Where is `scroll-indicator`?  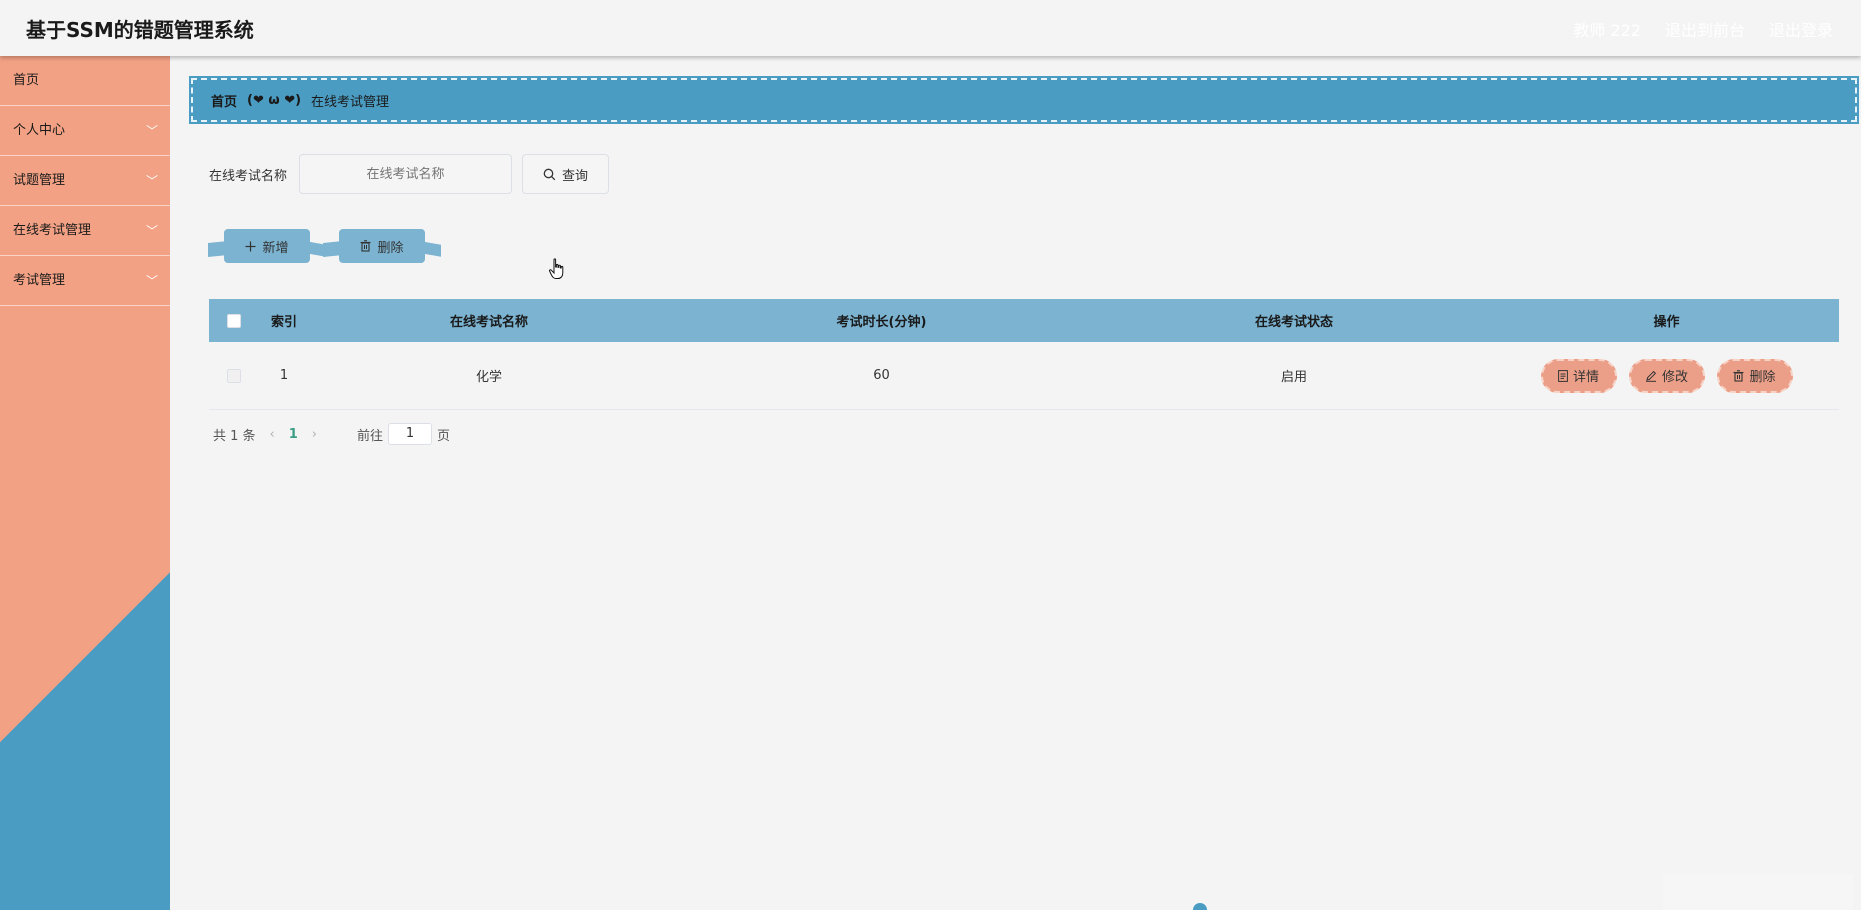
scroll-indicator is located at coordinates (1200, 906).